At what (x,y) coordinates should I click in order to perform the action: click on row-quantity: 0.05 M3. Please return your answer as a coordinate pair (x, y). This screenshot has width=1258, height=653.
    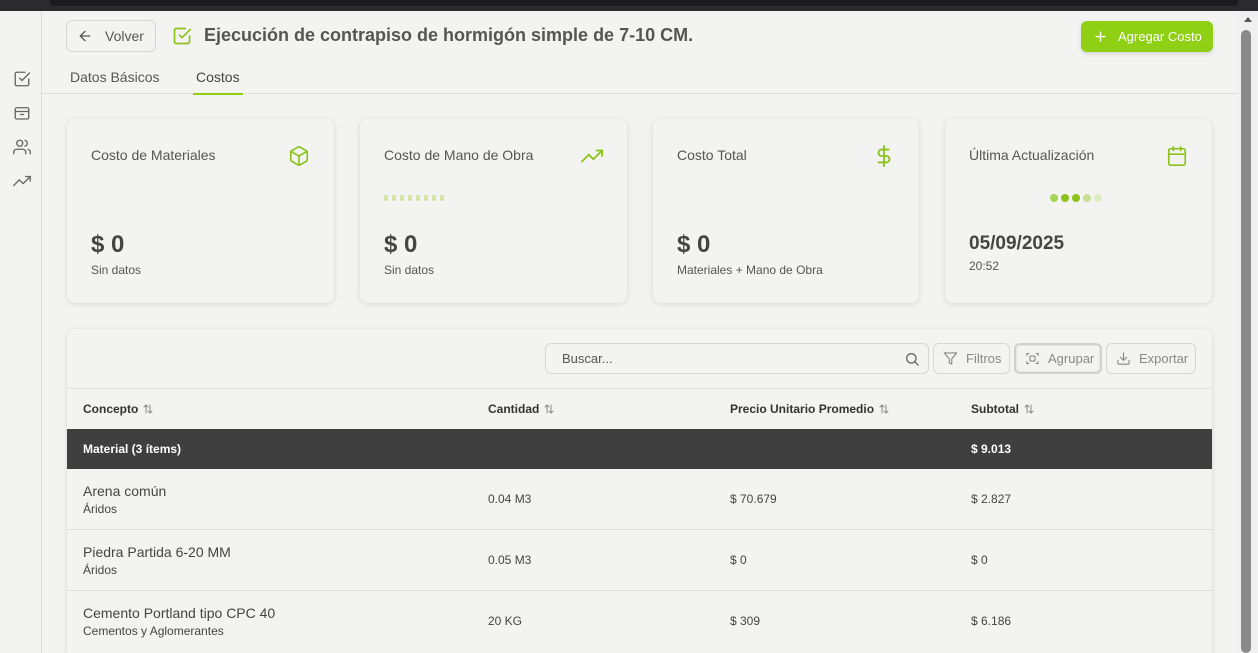
    Looking at the image, I should click on (510, 560).